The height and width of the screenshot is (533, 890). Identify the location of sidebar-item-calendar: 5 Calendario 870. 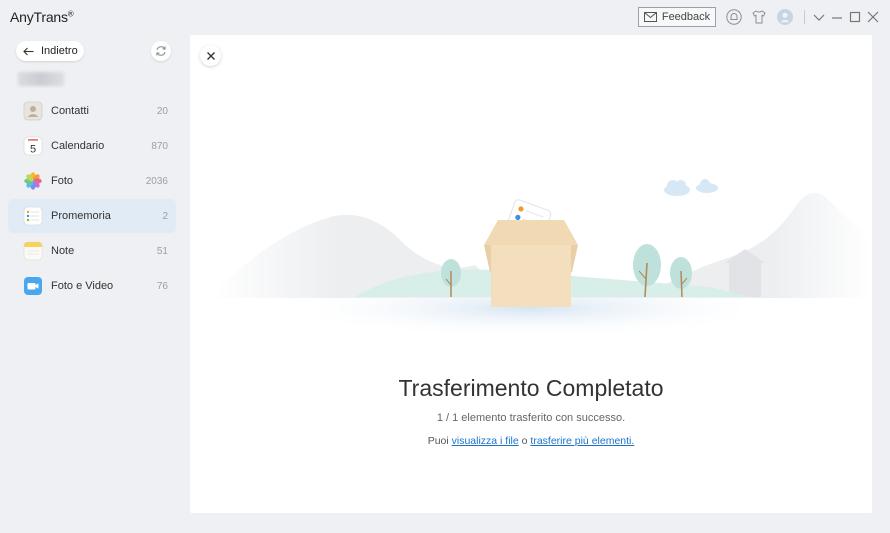
(92, 146).